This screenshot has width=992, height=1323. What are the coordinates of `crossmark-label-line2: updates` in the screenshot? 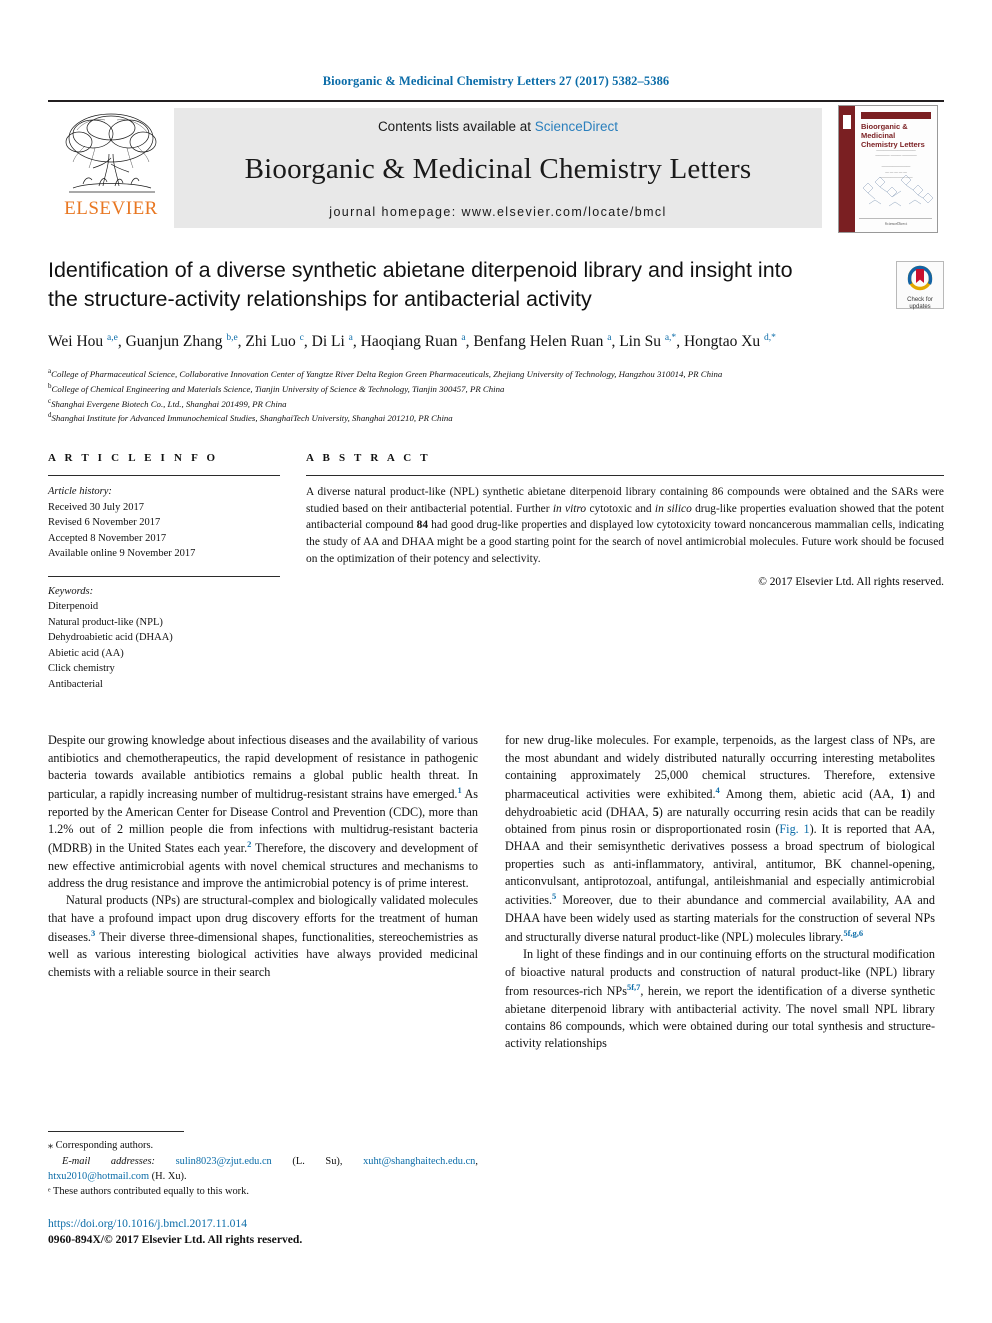 It's located at (920, 306).